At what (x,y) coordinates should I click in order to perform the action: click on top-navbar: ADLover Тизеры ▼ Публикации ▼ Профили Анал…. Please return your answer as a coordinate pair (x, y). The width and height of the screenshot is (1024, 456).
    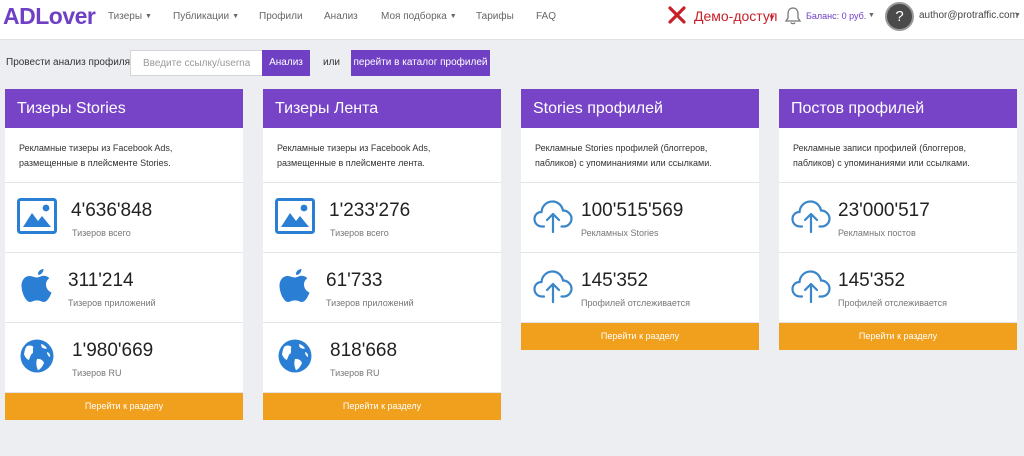
    Looking at the image, I should click on (512, 20).